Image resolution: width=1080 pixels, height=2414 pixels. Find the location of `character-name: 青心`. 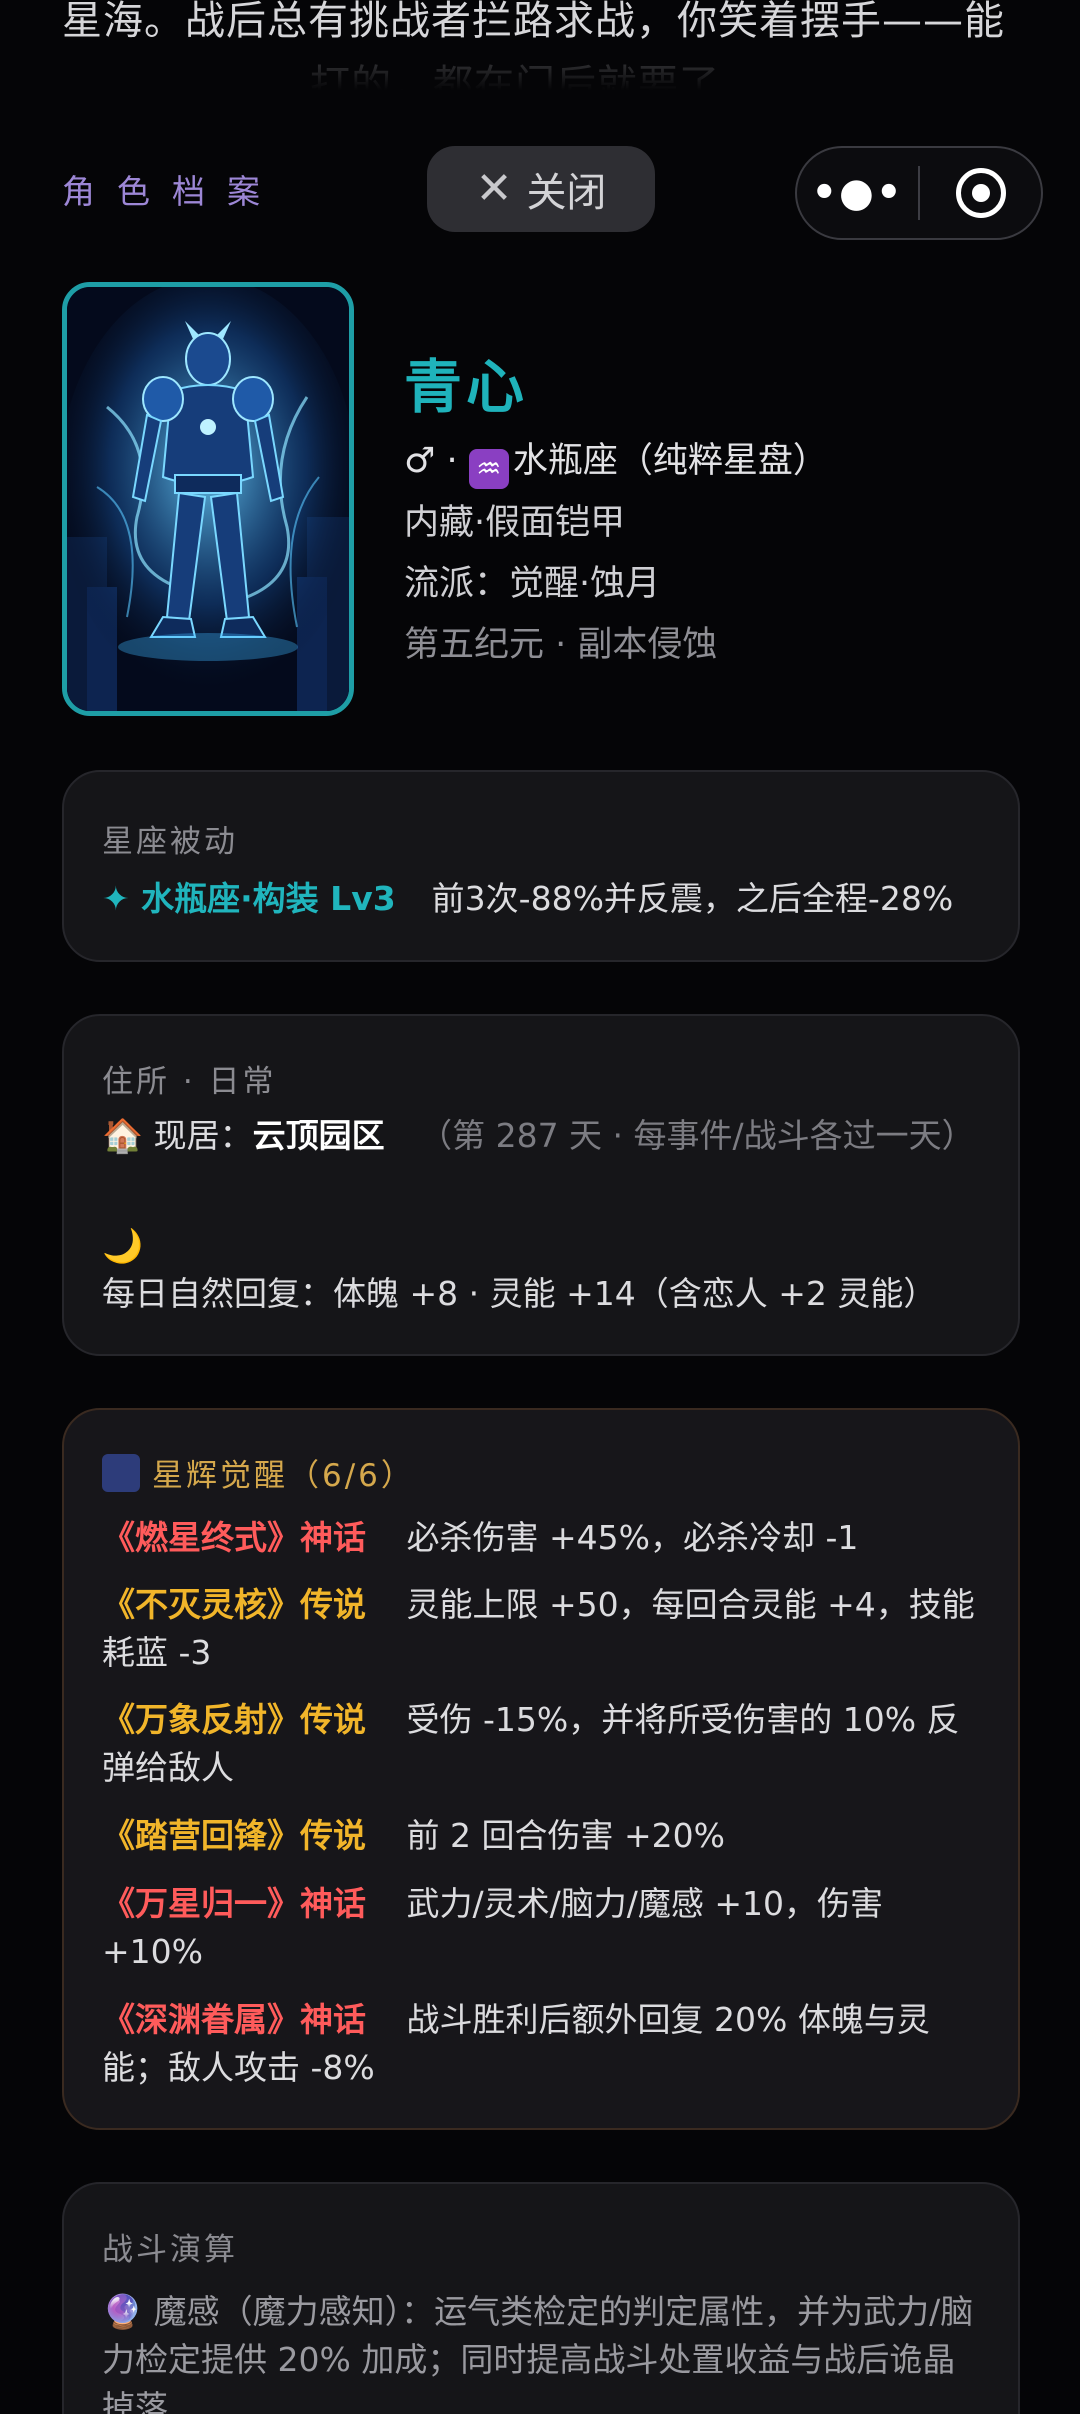

character-name: 青心 is located at coordinates (466, 387).